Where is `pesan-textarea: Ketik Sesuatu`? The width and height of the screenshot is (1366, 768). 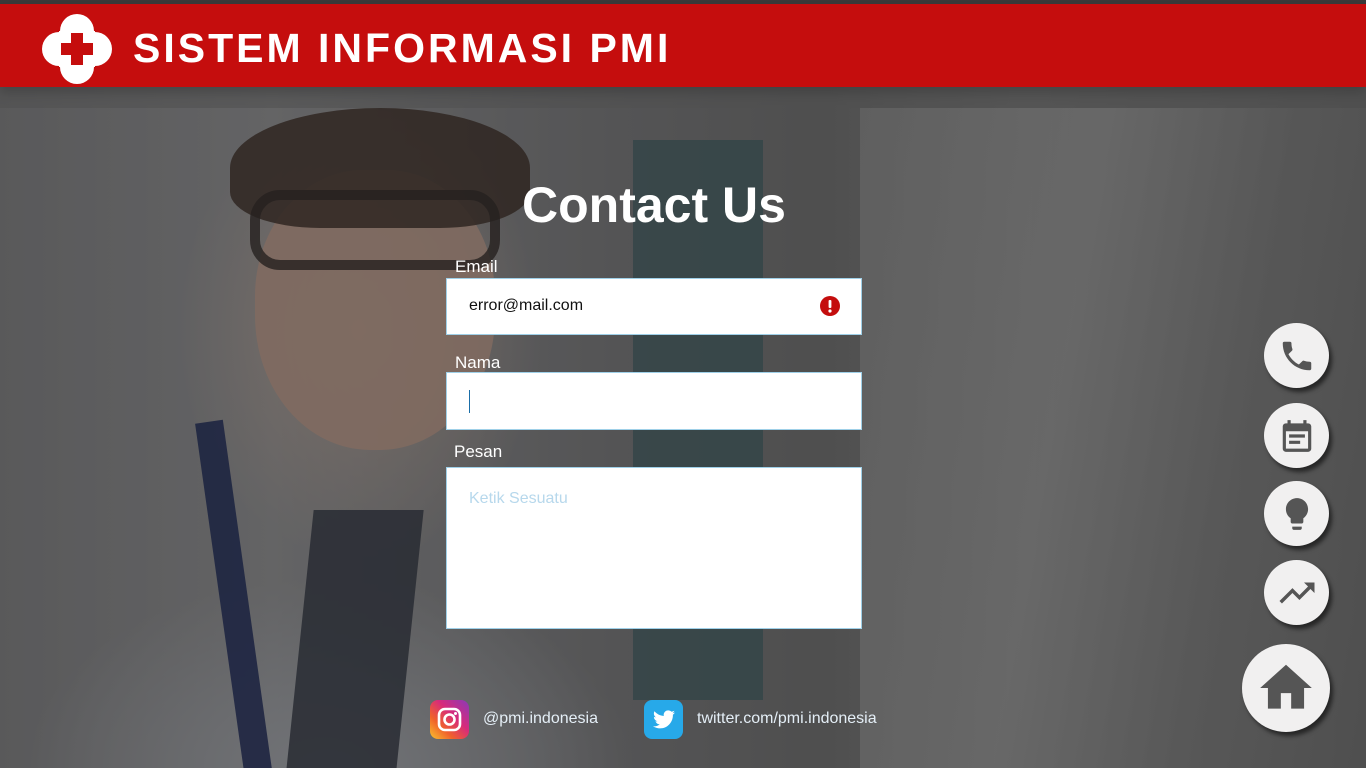
pesan-textarea: Ketik Sesuatu is located at coordinates (654, 548).